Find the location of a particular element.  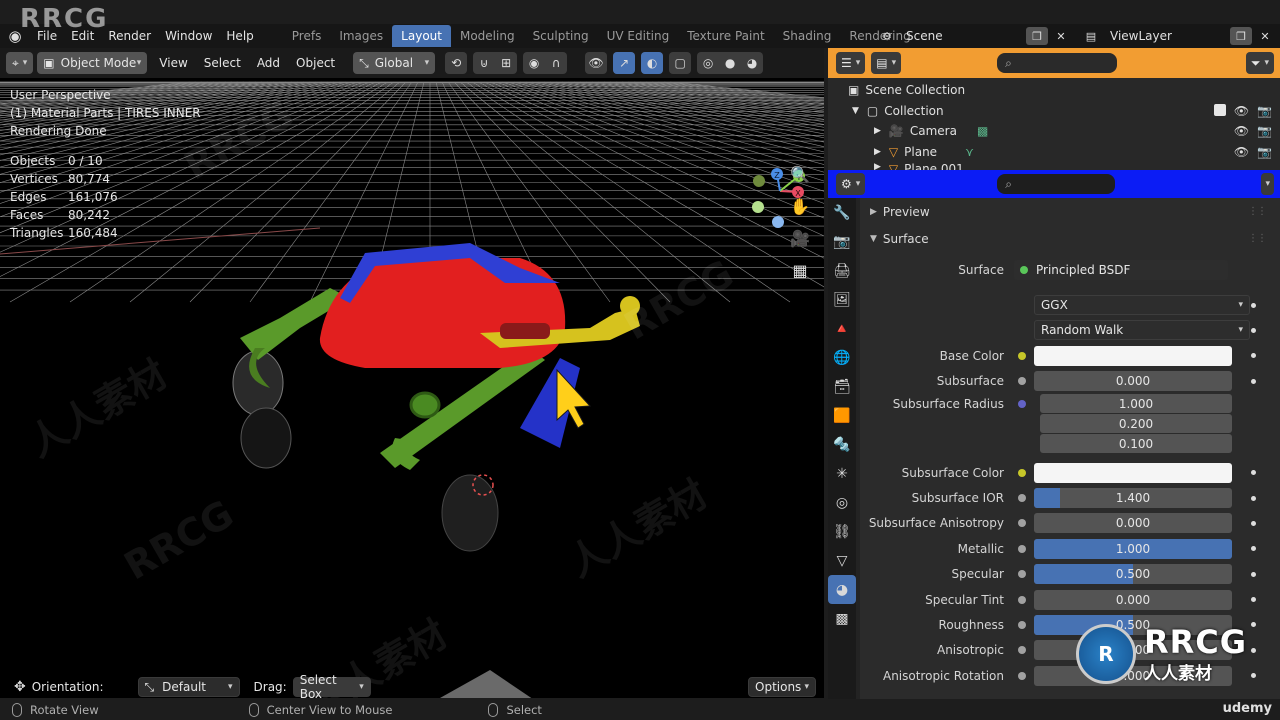

surface-panel-header: ▼ Surface ⋮⋮ is located at coordinates (1070, 238).